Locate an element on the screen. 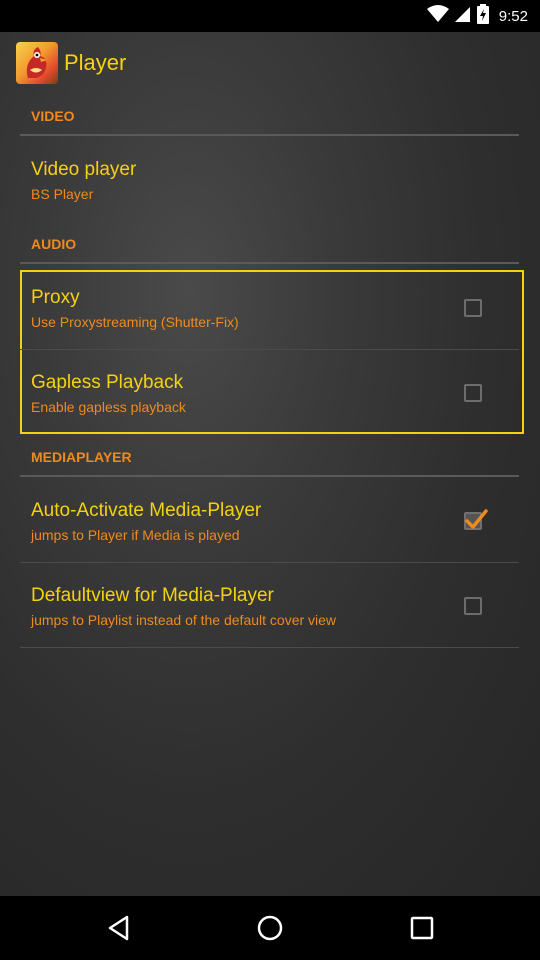  wifi-icon is located at coordinates (437, 16).